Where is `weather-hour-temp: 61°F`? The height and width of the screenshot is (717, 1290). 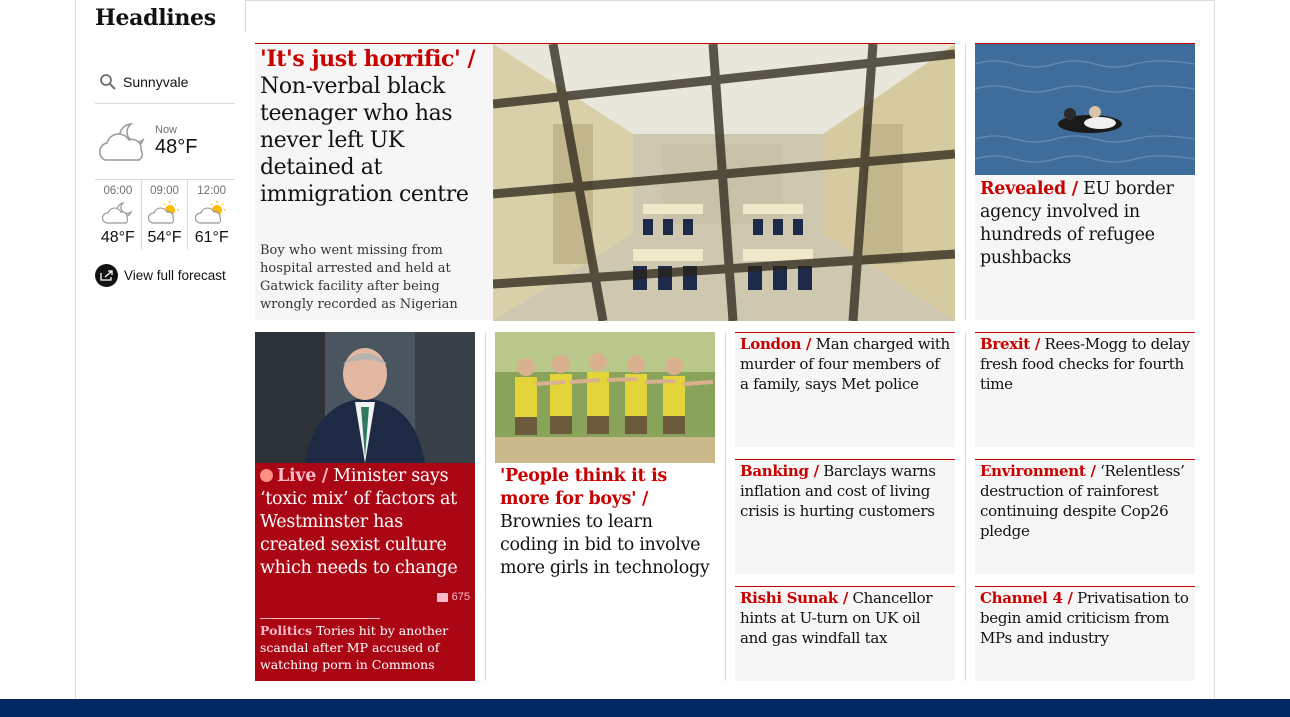 weather-hour-temp: 61°F is located at coordinates (211, 237).